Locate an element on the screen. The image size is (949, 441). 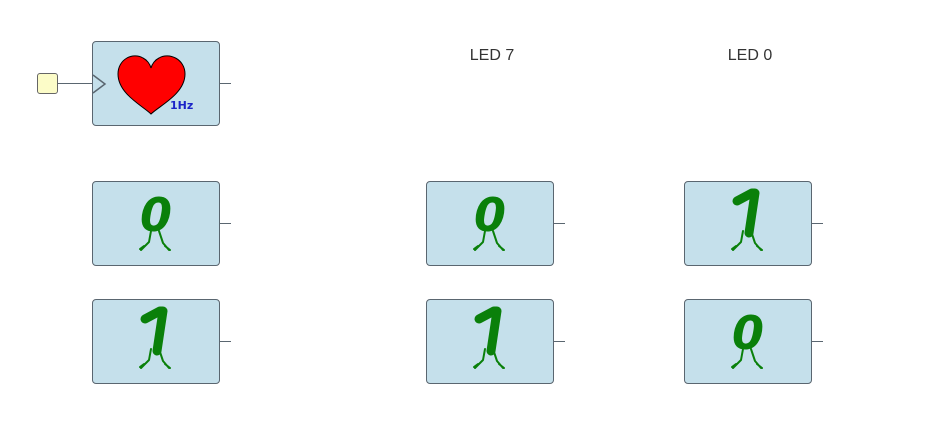
bit-block-right-bottom: 0 is located at coordinates (748, 341).